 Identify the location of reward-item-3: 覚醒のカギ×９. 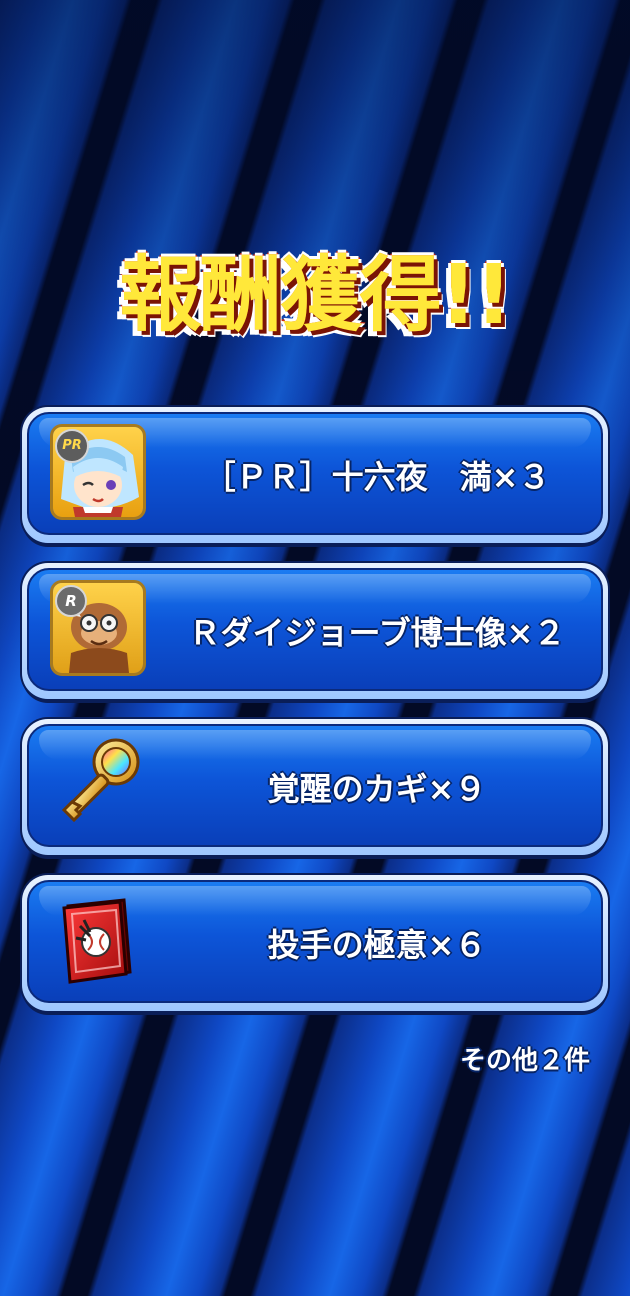
(315, 787).